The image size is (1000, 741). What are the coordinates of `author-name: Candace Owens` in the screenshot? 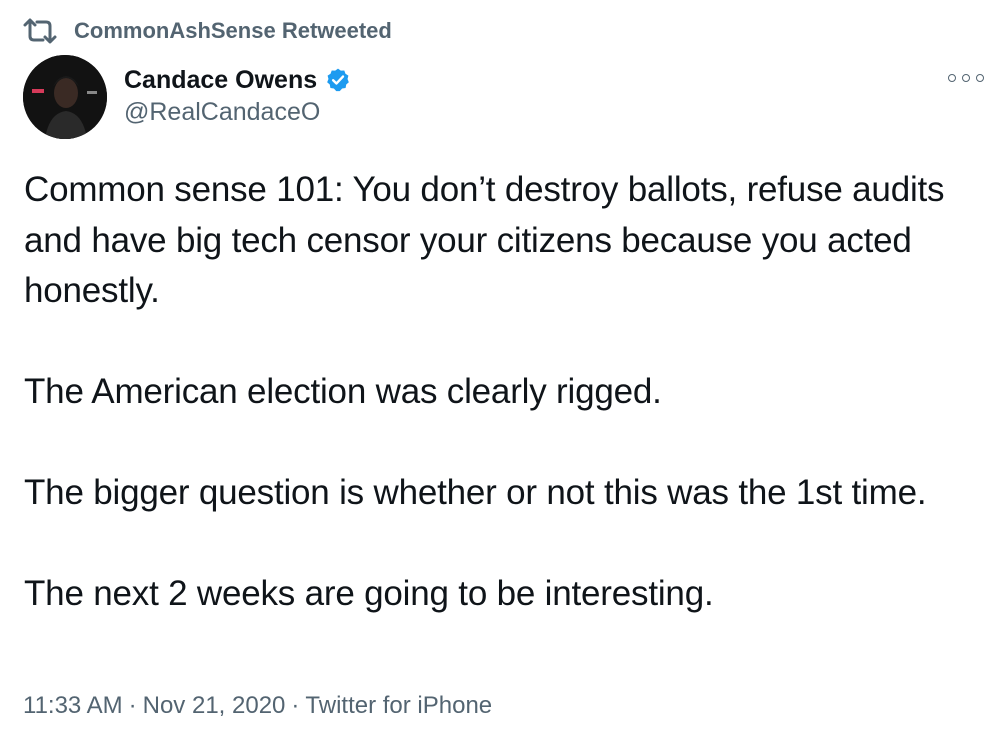 It's located at (220, 80).